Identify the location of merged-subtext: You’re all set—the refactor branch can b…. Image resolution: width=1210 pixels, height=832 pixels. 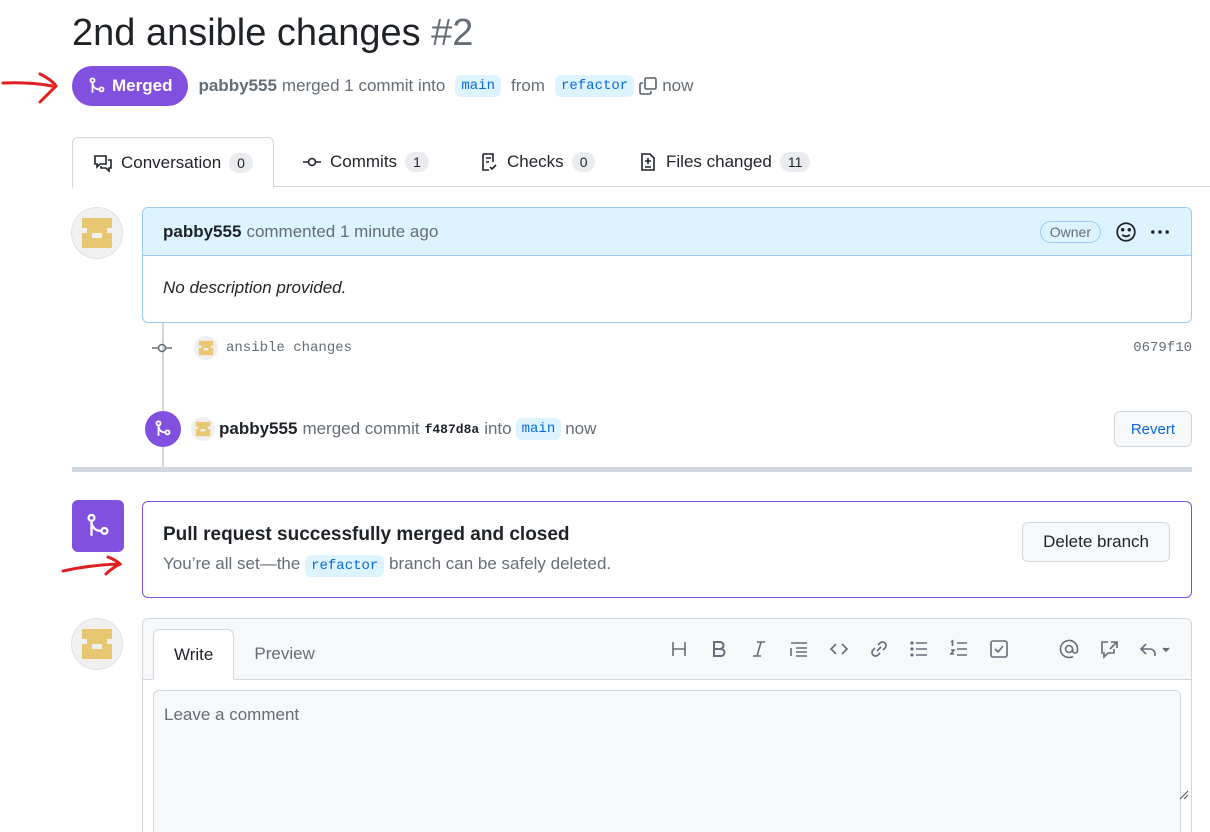
(667, 565).